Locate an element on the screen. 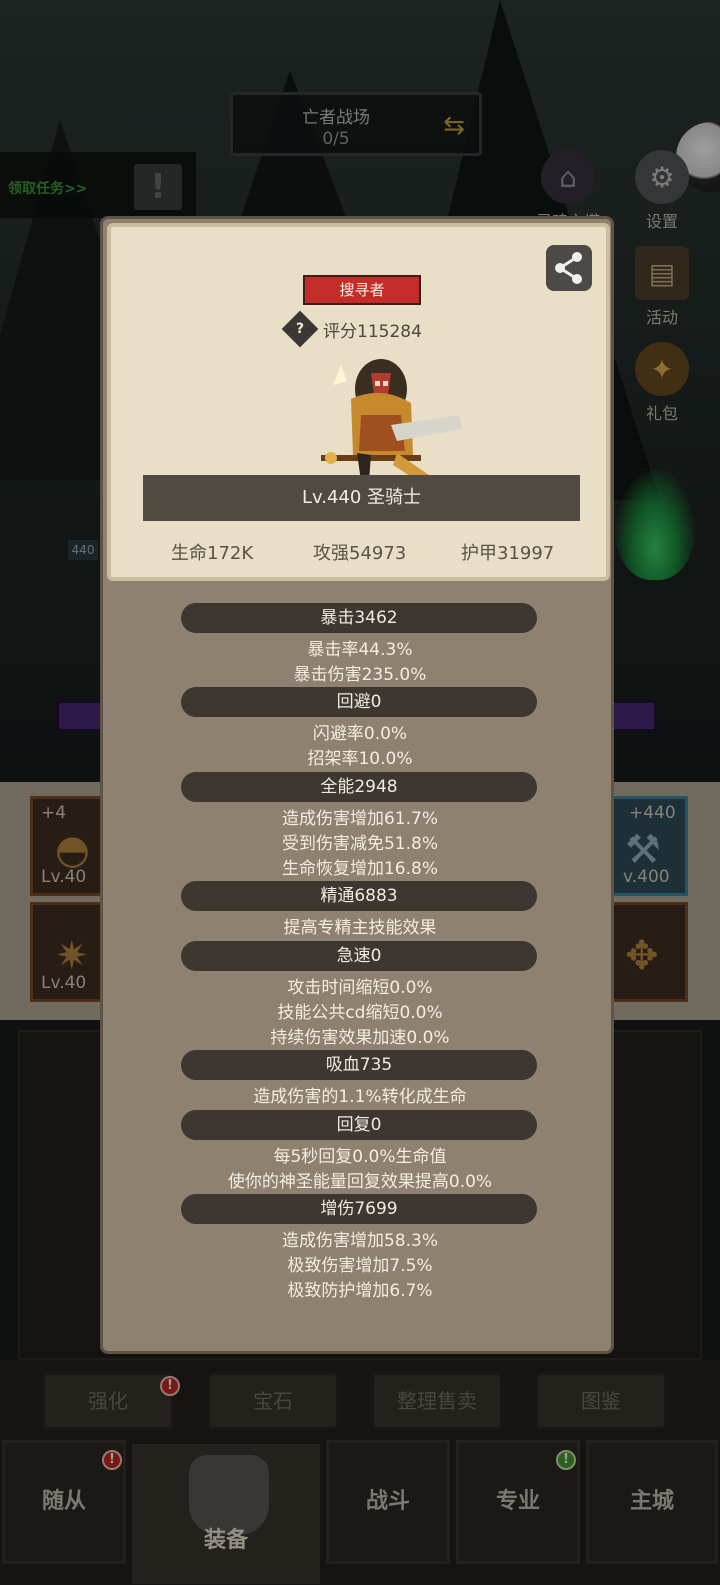  stat-attack: 攻强54973 is located at coordinates (360, 553).